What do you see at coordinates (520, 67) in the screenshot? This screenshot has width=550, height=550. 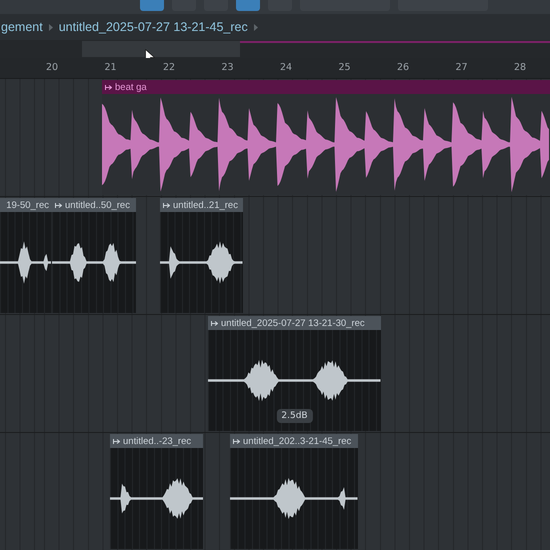 I see `bar-number: 28` at bounding box center [520, 67].